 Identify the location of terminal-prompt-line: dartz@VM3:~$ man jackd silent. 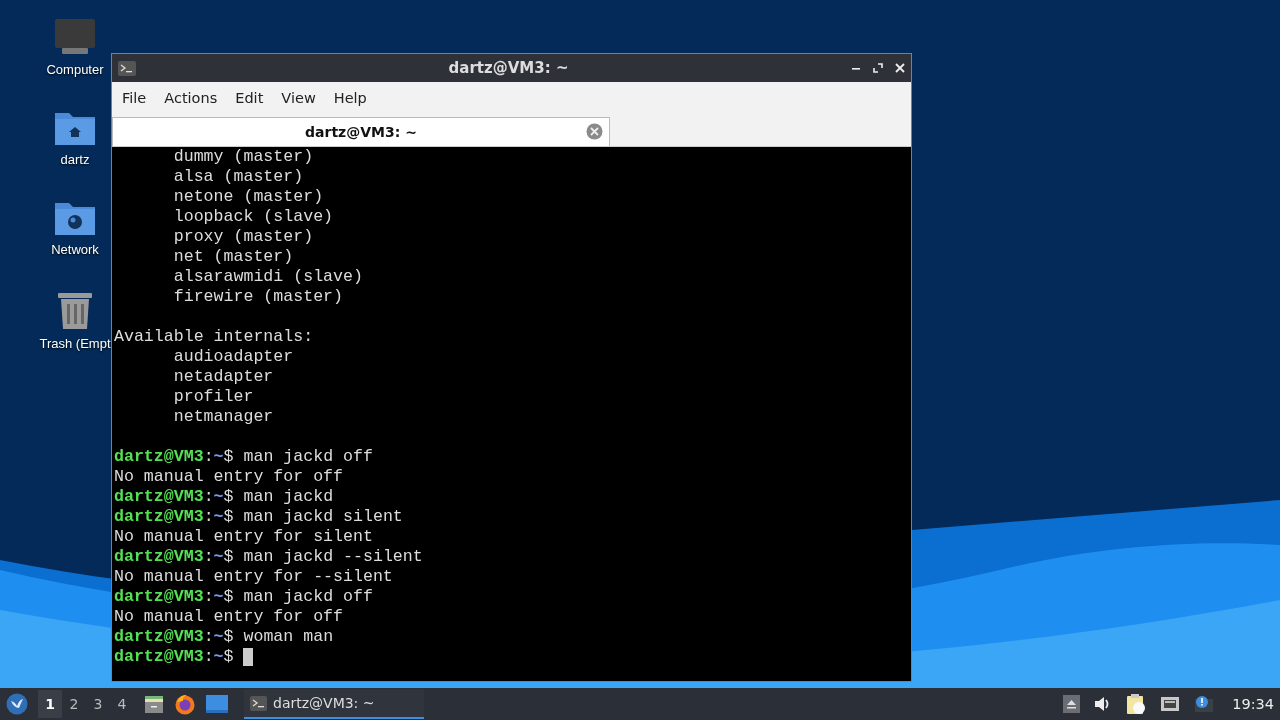
(258, 517).